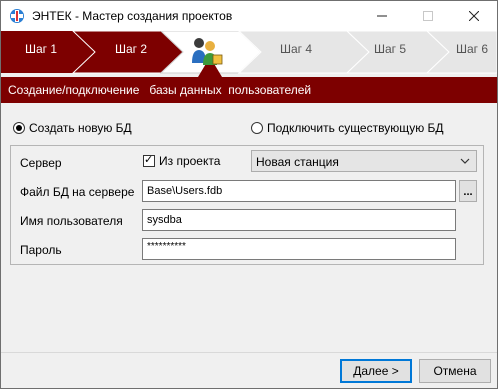 The width and height of the screenshot is (498, 389). What do you see at coordinates (455, 371) in the screenshot?
I see `cancel-button: Отмена` at bounding box center [455, 371].